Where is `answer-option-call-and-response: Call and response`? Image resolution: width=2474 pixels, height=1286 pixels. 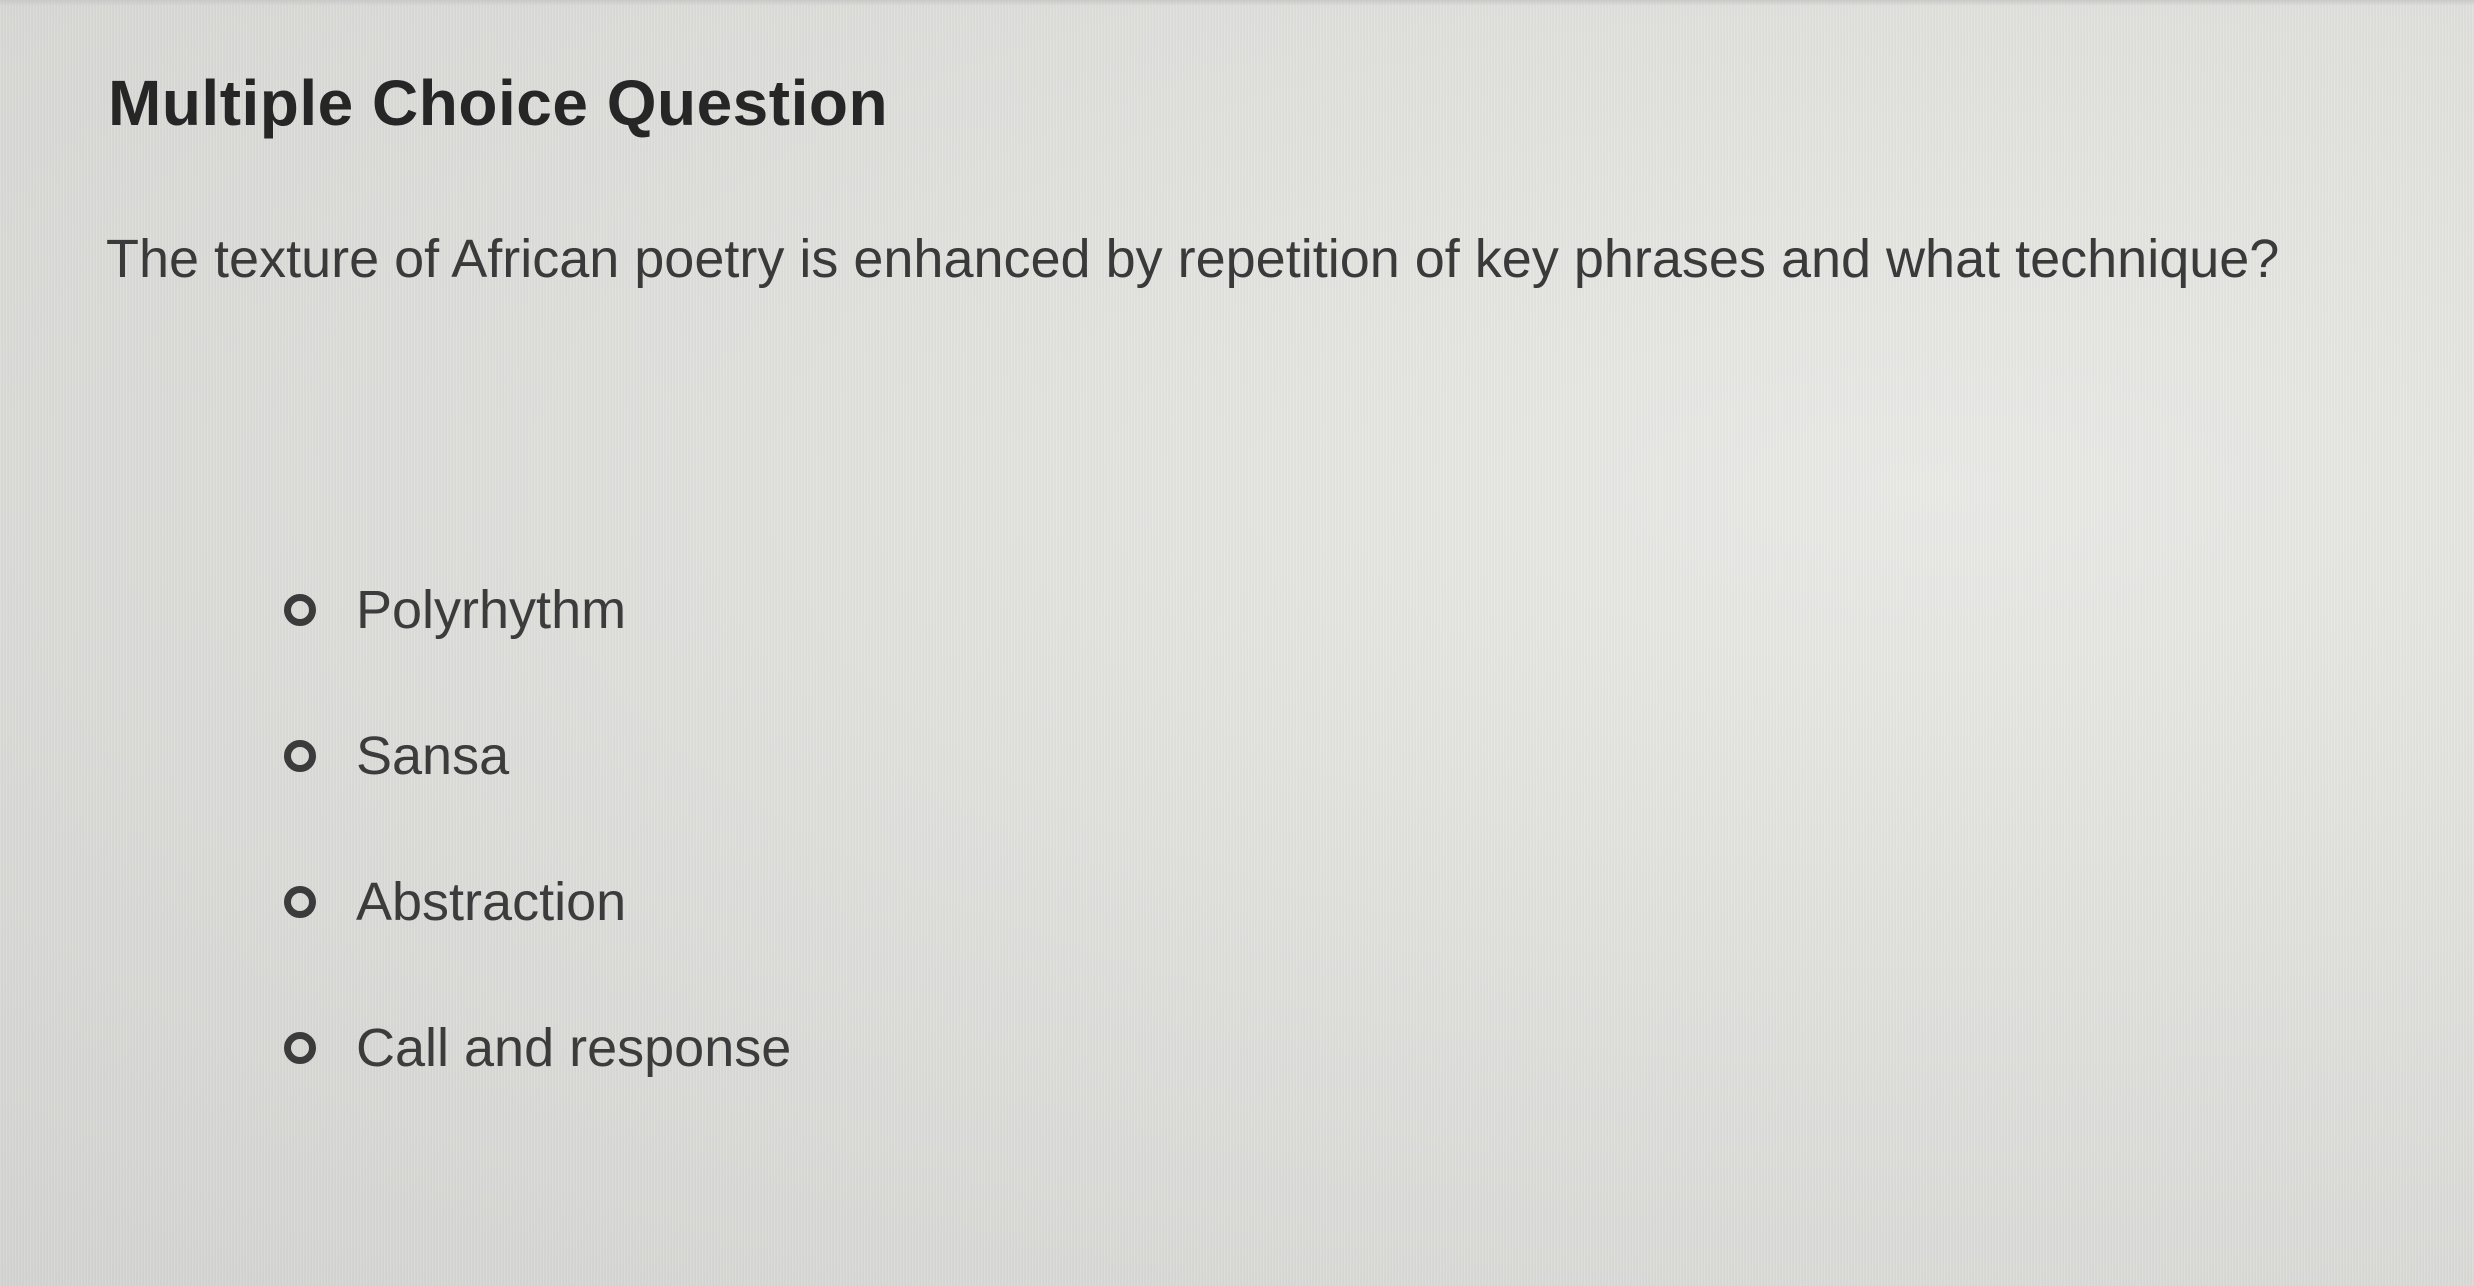 answer-option-call-and-response: Call and response is located at coordinates (537, 1048).